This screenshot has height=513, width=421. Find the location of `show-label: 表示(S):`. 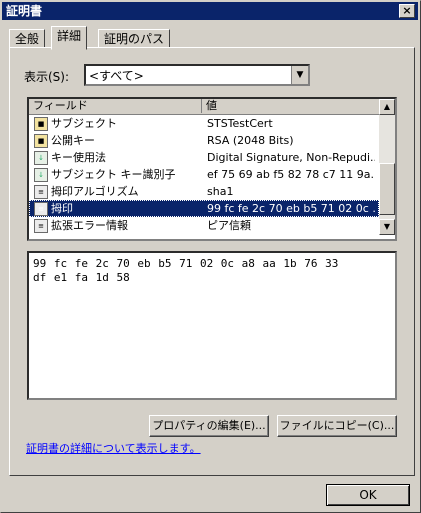

show-label: 表示(S): is located at coordinates (47, 77).